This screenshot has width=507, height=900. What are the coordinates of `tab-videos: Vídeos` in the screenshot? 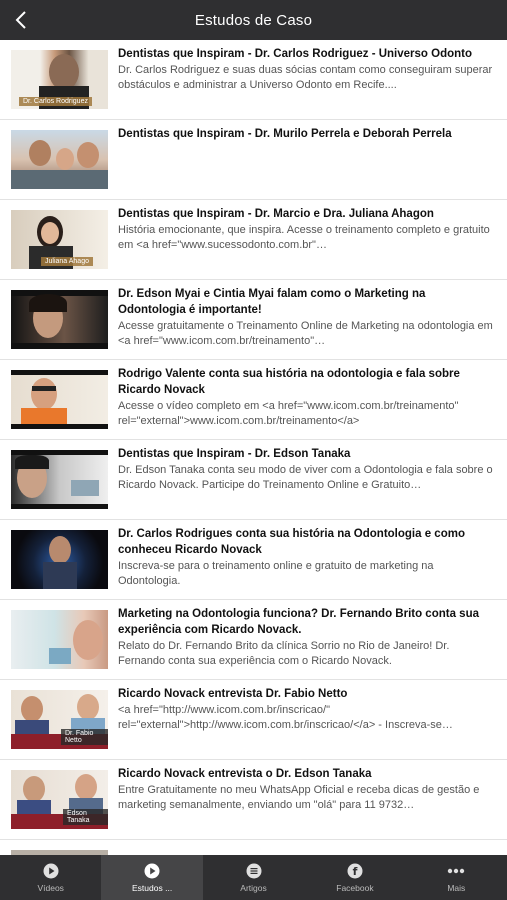 It's located at (50, 877).